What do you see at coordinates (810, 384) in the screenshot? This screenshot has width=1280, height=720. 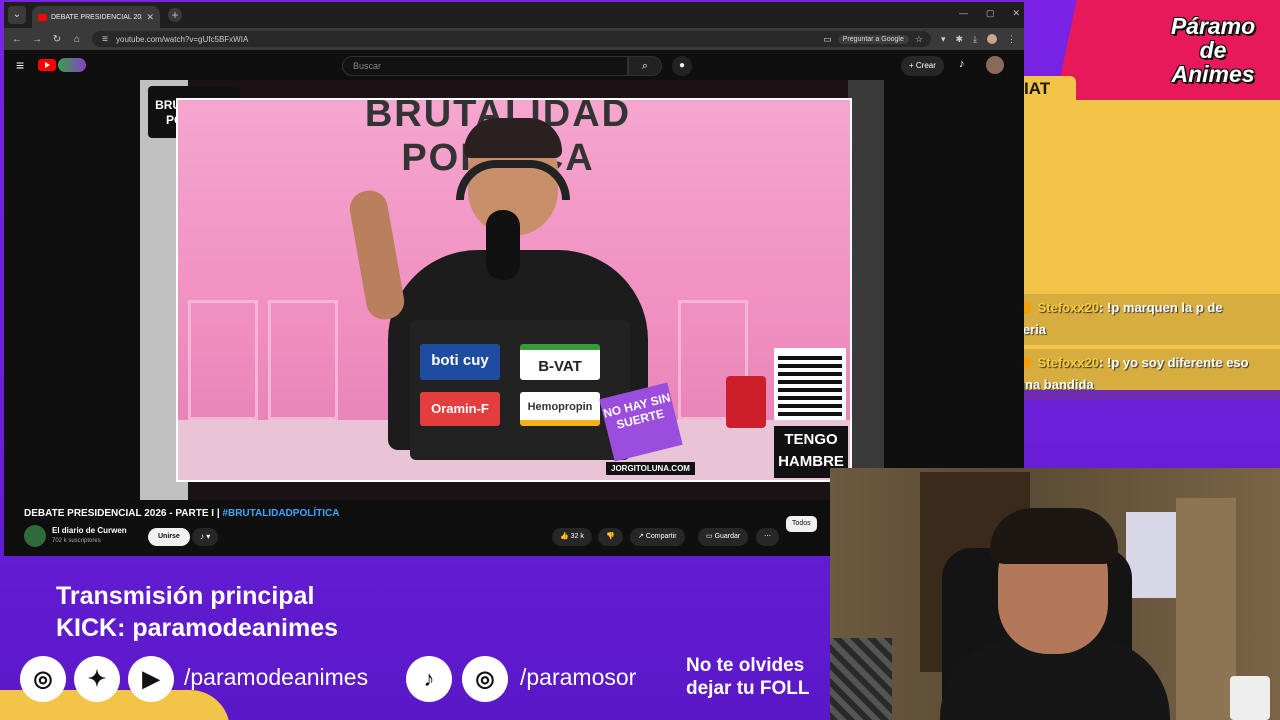 I see `qr-code` at bounding box center [810, 384].